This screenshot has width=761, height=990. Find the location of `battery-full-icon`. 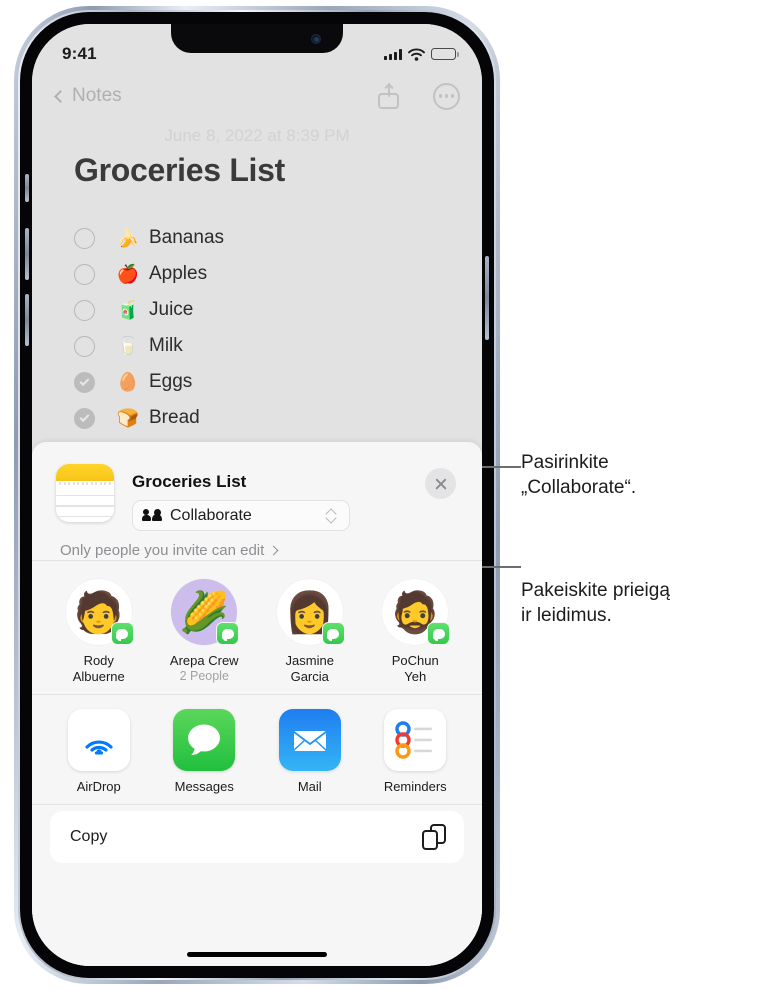

battery-full-icon is located at coordinates (445, 54).